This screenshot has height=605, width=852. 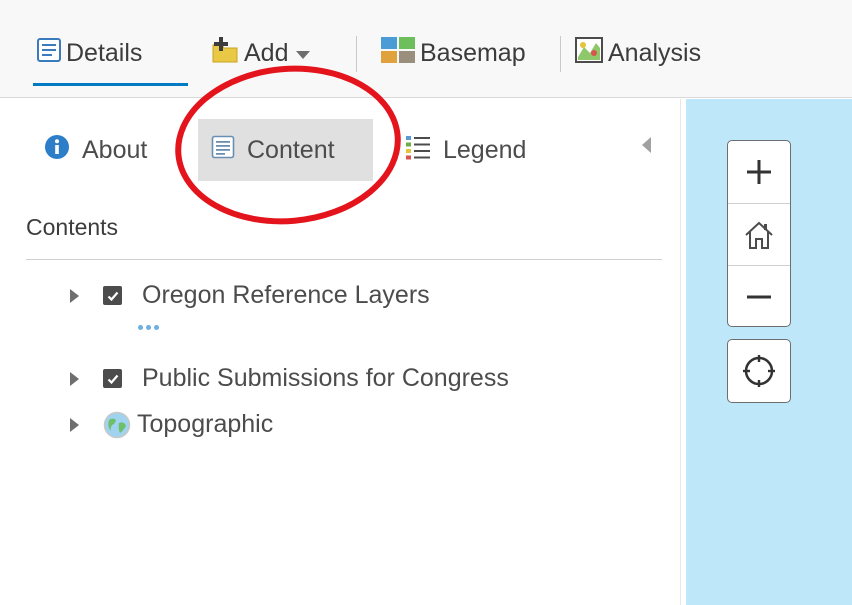 I want to click on zoom-controls, so click(x=759, y=233).